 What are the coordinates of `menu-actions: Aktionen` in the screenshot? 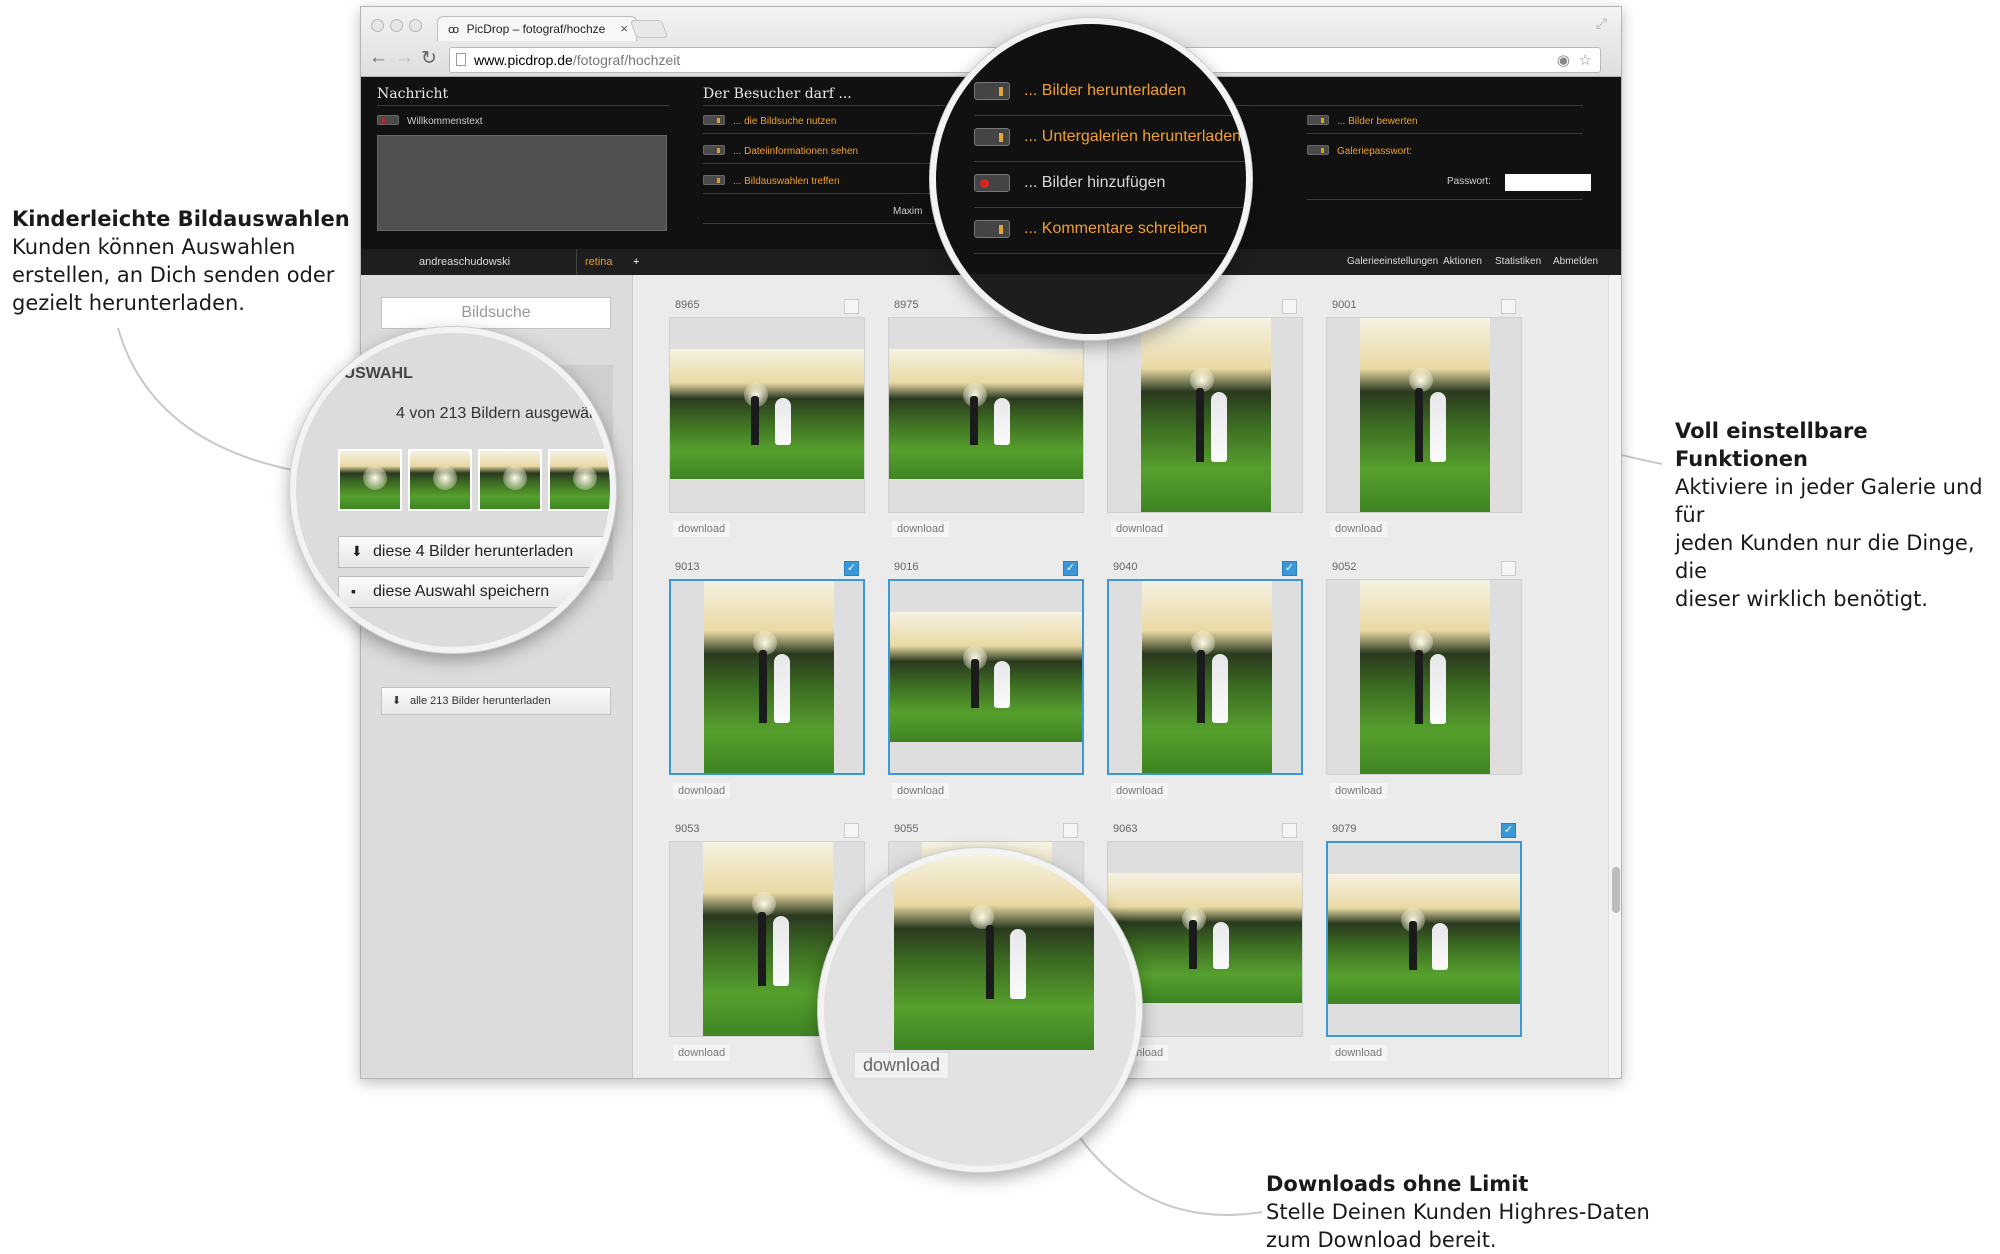 It's located at (1462, 261).